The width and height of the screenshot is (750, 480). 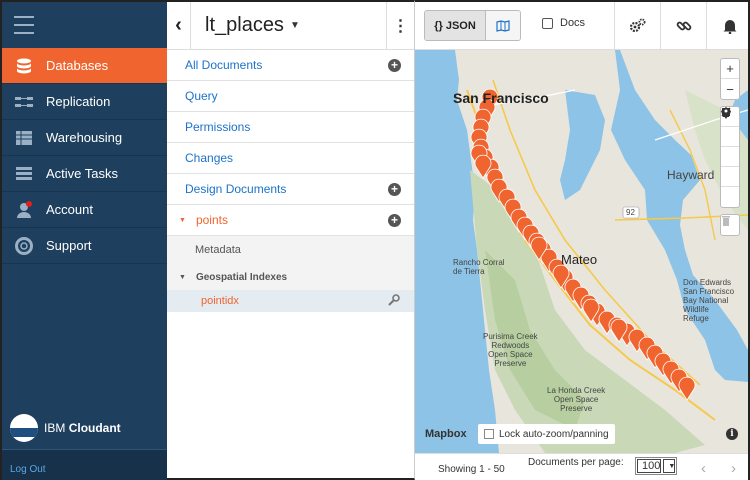 I want to click on caret-down-icon: ▼, so click(x=294, y=25).